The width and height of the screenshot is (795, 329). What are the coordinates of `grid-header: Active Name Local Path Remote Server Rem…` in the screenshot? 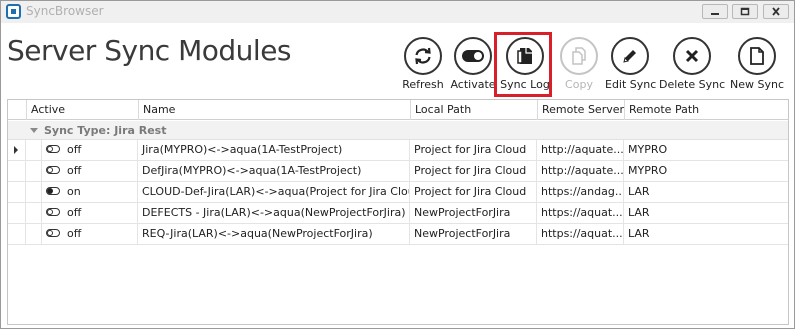 It's located at (398, 110).